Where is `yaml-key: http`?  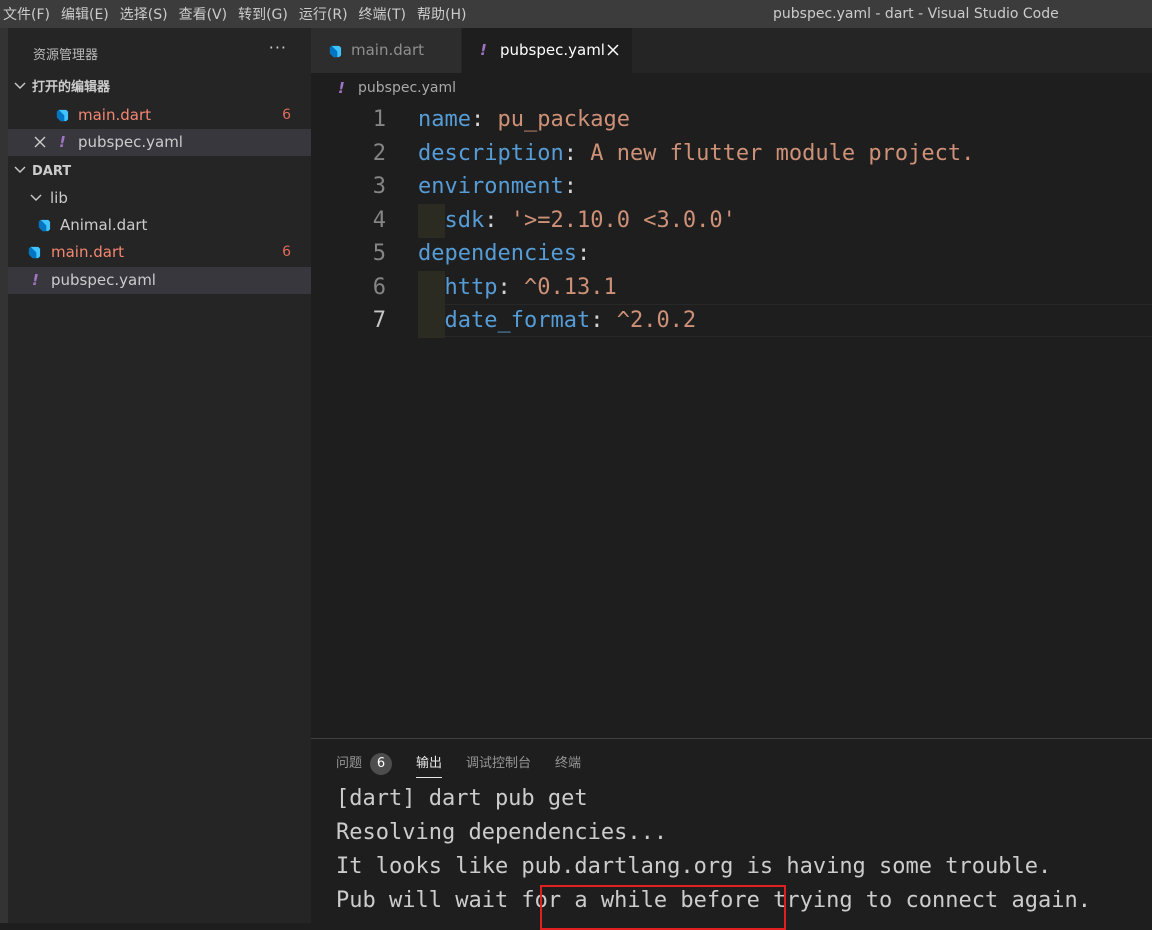 yaml-key: http is located at coordinates (471, 287).